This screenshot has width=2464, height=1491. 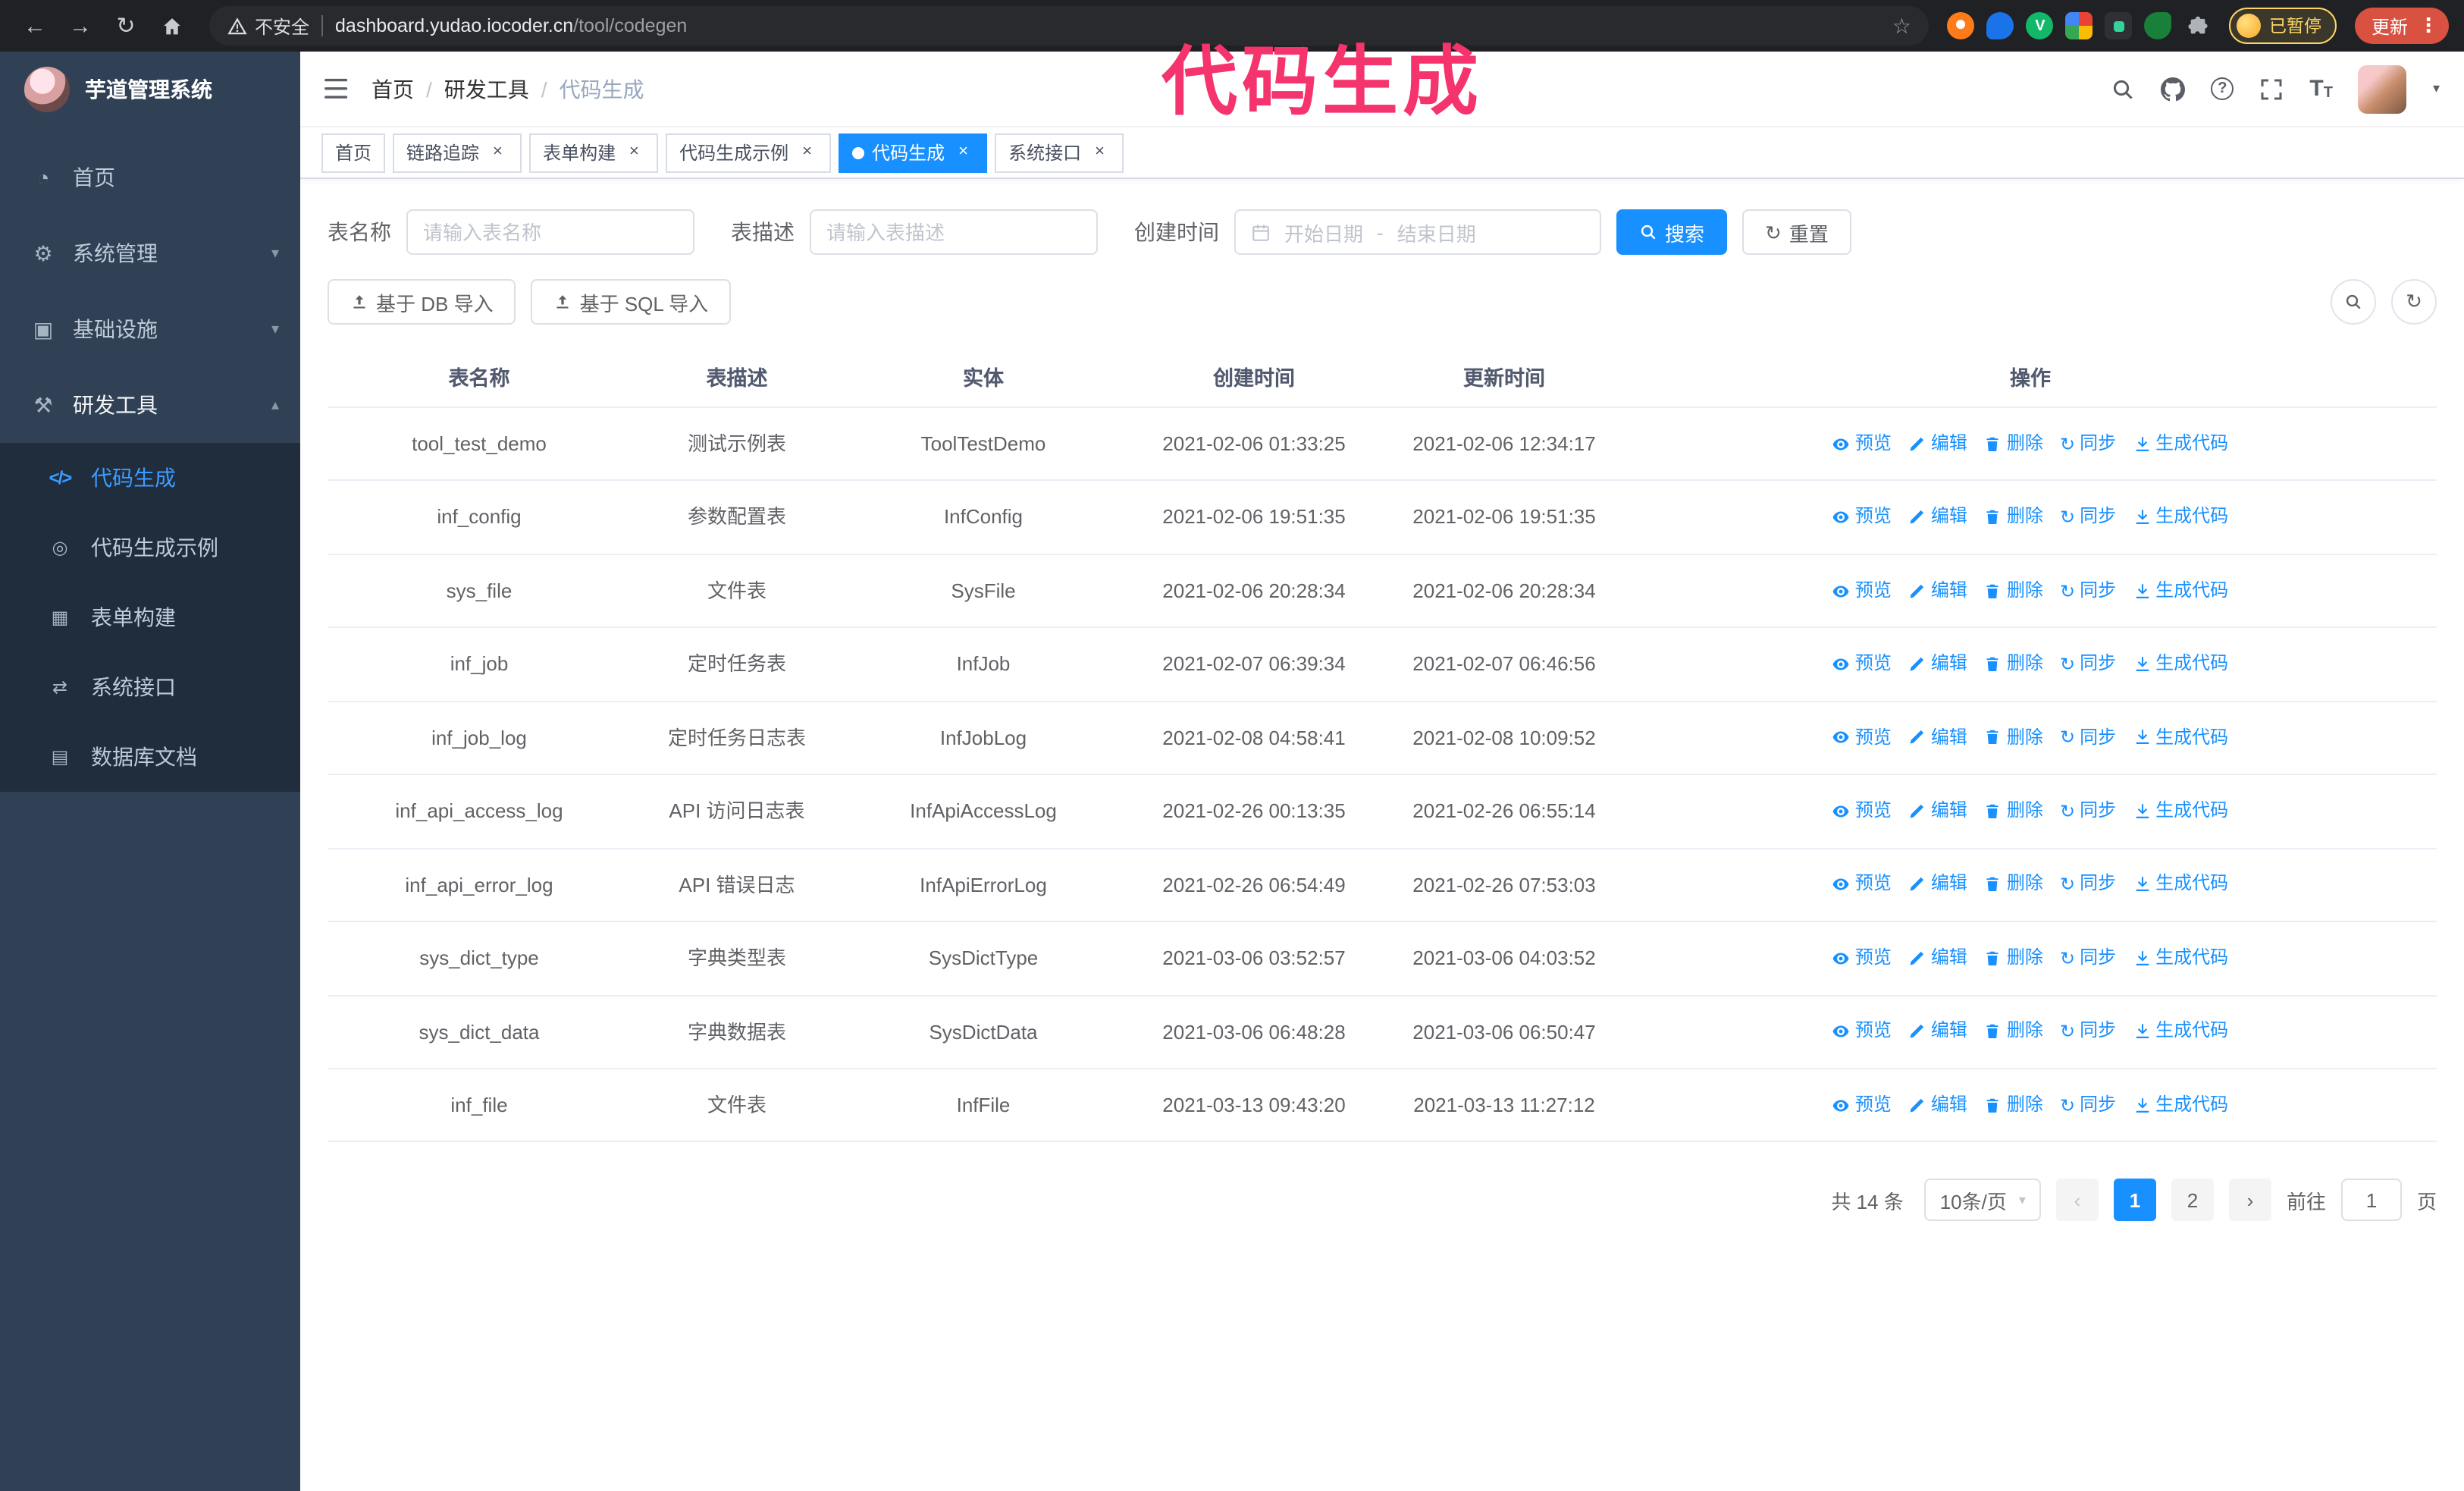 I want to click on forward-icon: →, so click(x=81, y=26).